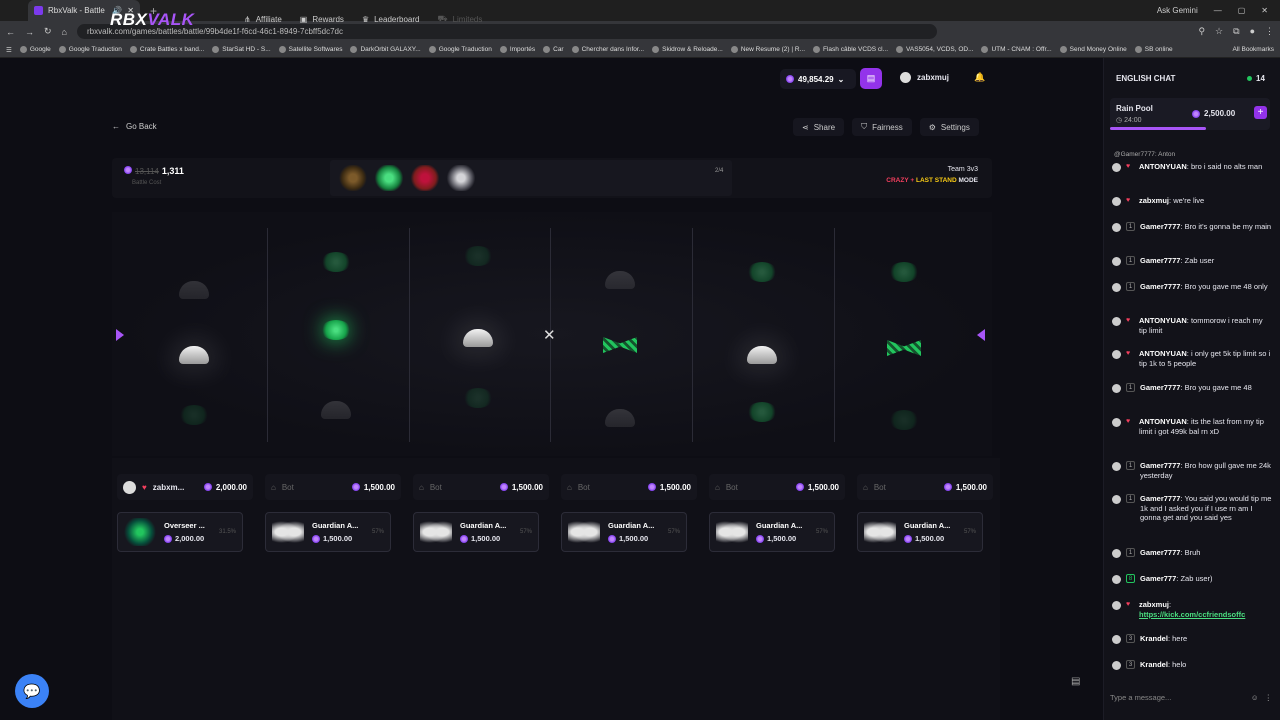 This screenshot has height=720, width=1280. Describe the element at coordinates (1269, 31) in the screenshot. I see `menu-icon: ⋮` at that location.